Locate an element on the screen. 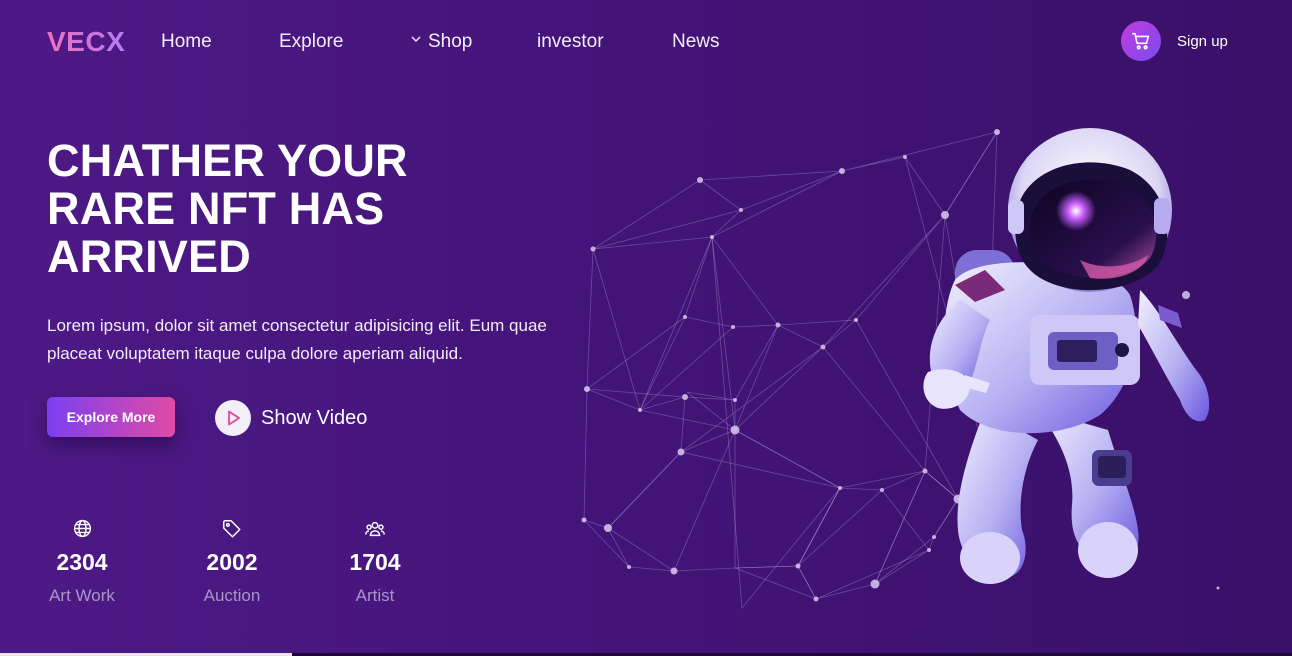 The width and height of the screenshot is (1292, 656). stat-label: Art Work is located at coordinates (82, 595).